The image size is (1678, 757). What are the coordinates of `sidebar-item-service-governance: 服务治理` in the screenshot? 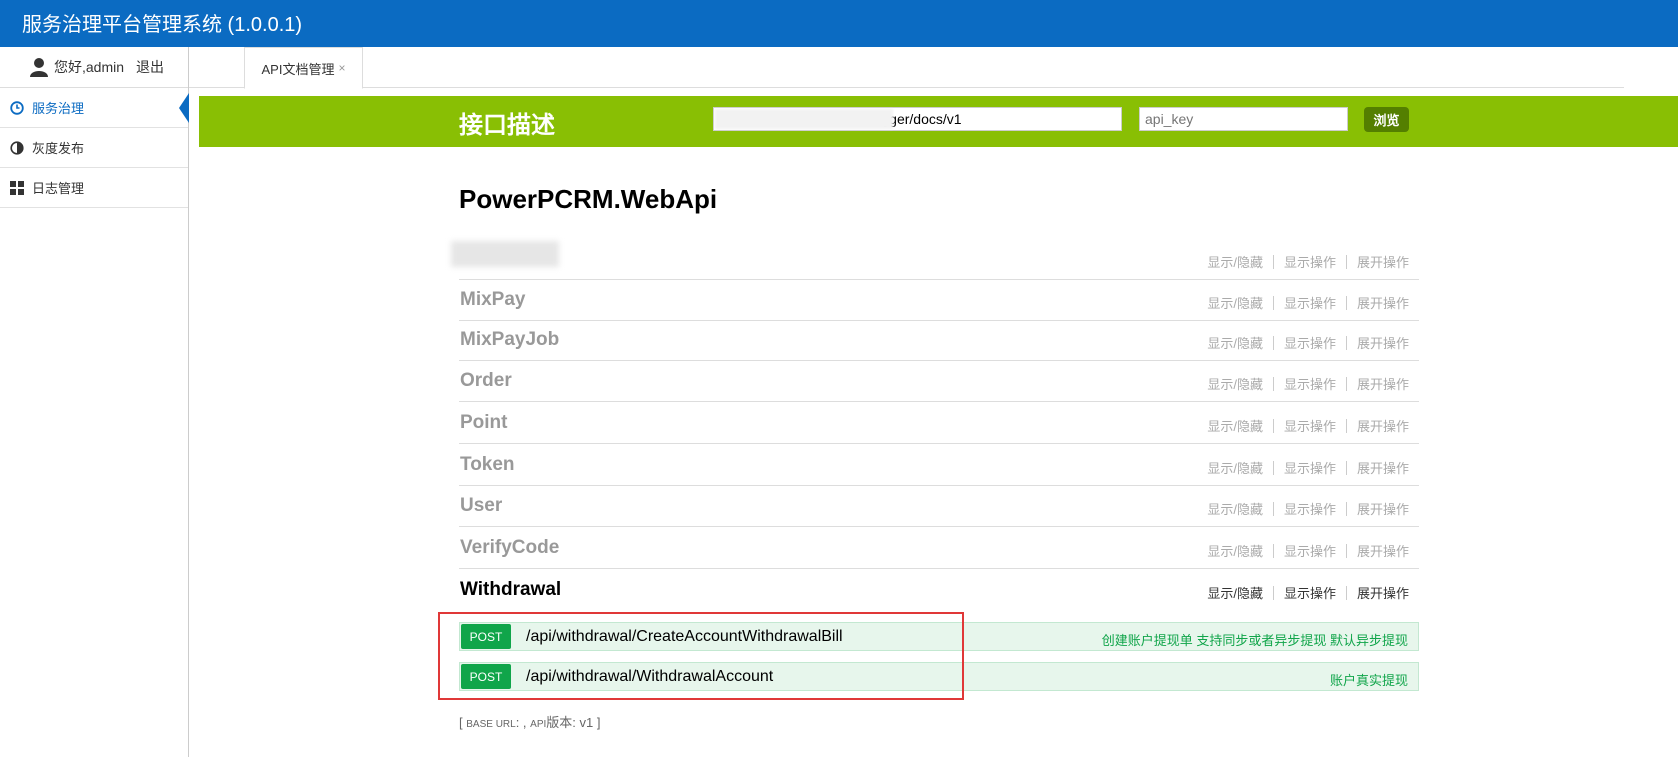 It's located at (94, 108).